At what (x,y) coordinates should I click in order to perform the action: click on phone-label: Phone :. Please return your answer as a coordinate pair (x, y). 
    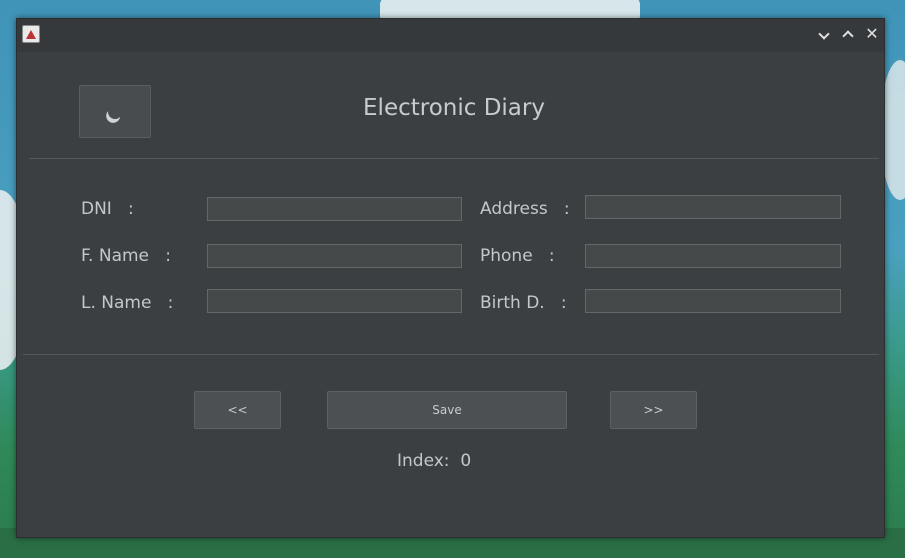
    Looking at the image, I should click on (517, 256).